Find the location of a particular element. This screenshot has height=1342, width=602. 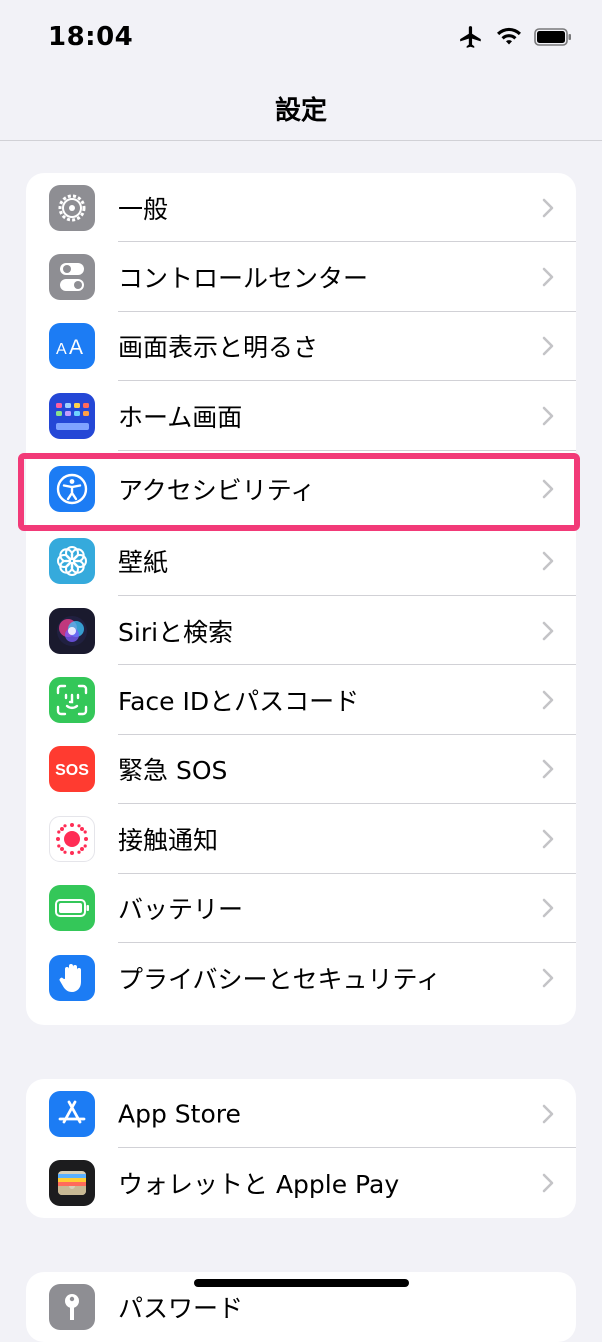

settings-group-store: App Store ウォレットと Apple Pay is located at coordinates (301, 1148).